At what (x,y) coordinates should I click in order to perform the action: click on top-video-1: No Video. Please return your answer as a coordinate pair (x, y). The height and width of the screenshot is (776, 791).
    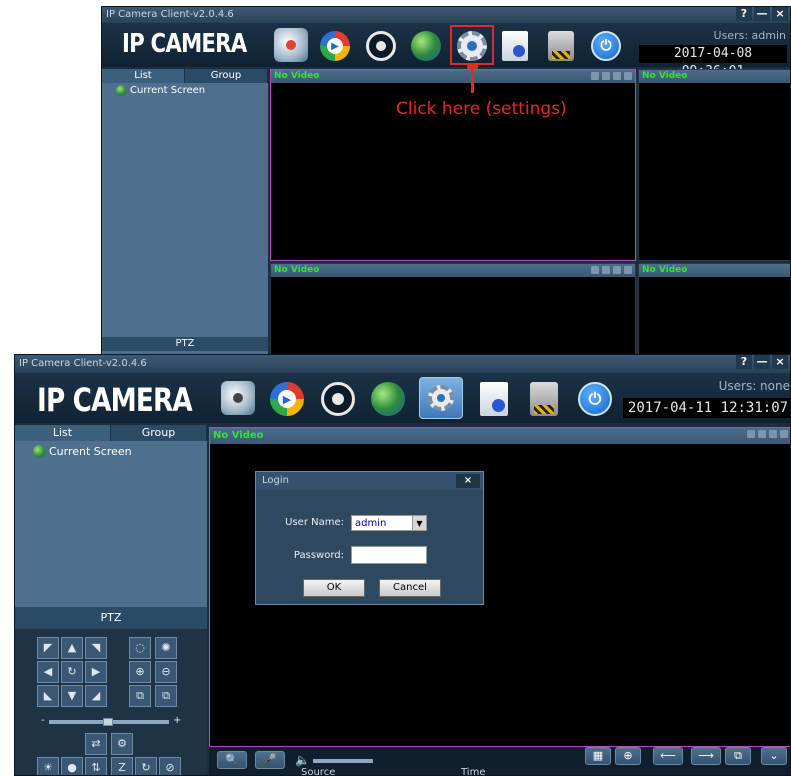
    Looking at the image, I should click on (453, 165).